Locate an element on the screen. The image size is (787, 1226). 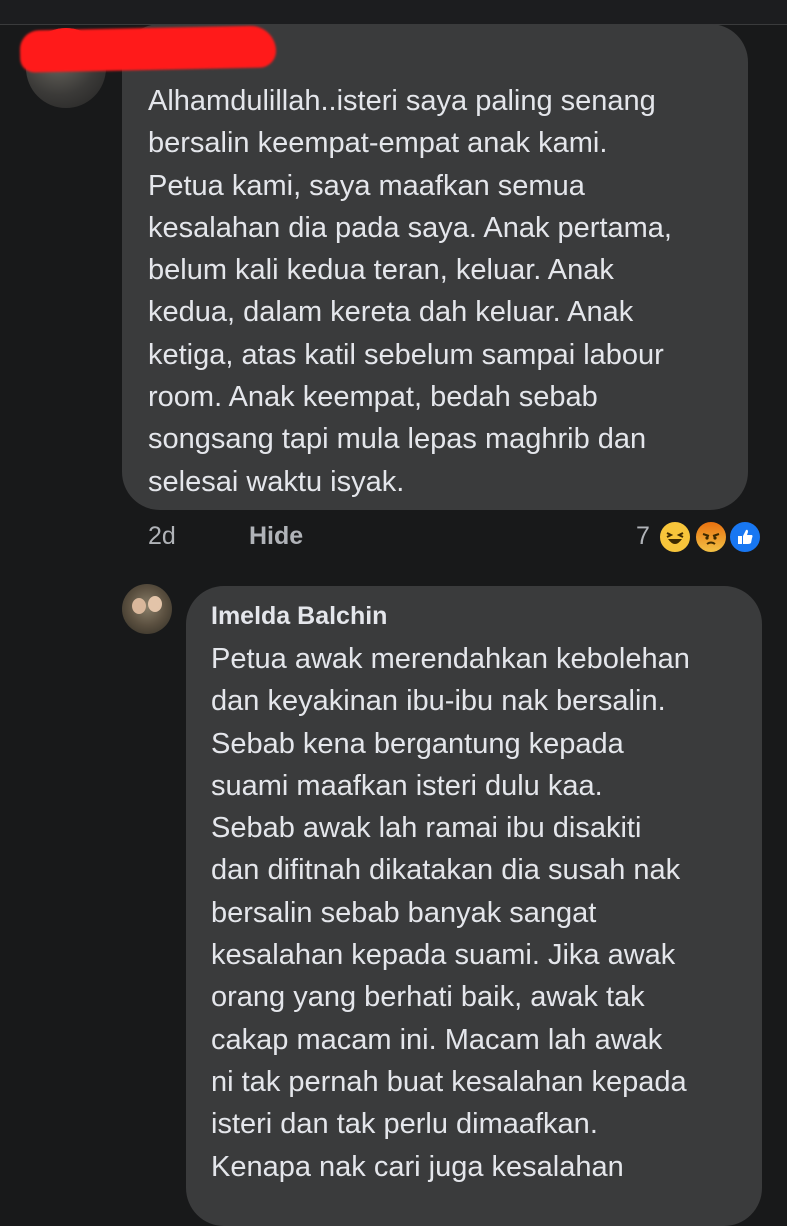
reaction-count: 7 is located at coordinates (643, 536).